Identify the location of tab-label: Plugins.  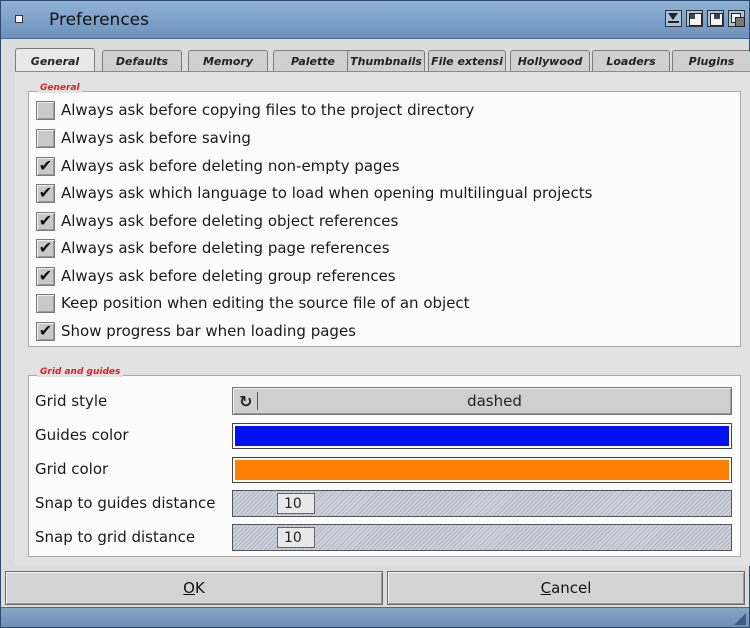
(711, 61).